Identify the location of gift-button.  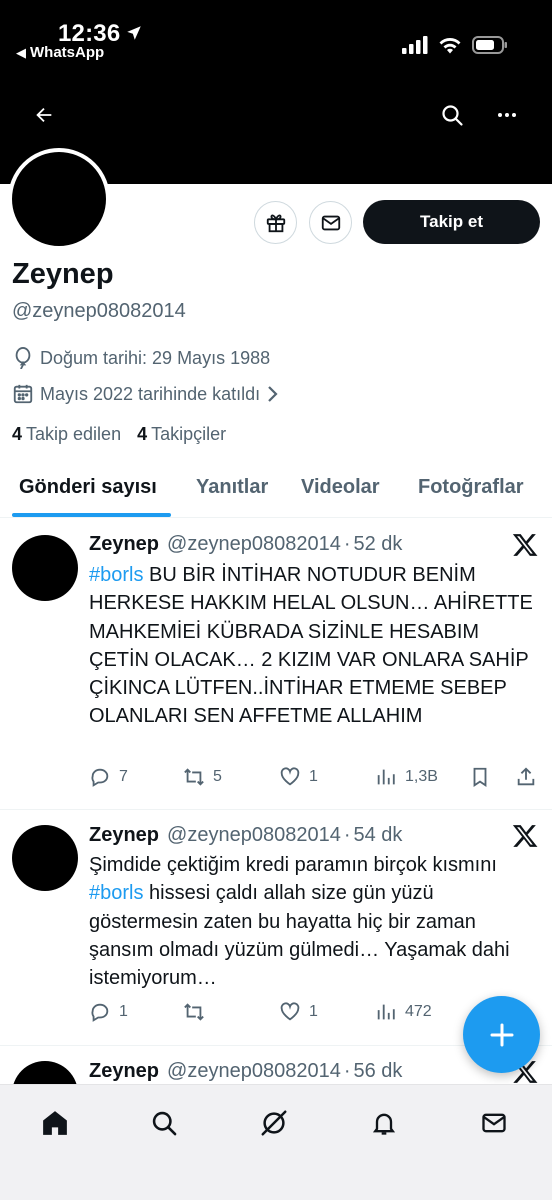
(275, 222).